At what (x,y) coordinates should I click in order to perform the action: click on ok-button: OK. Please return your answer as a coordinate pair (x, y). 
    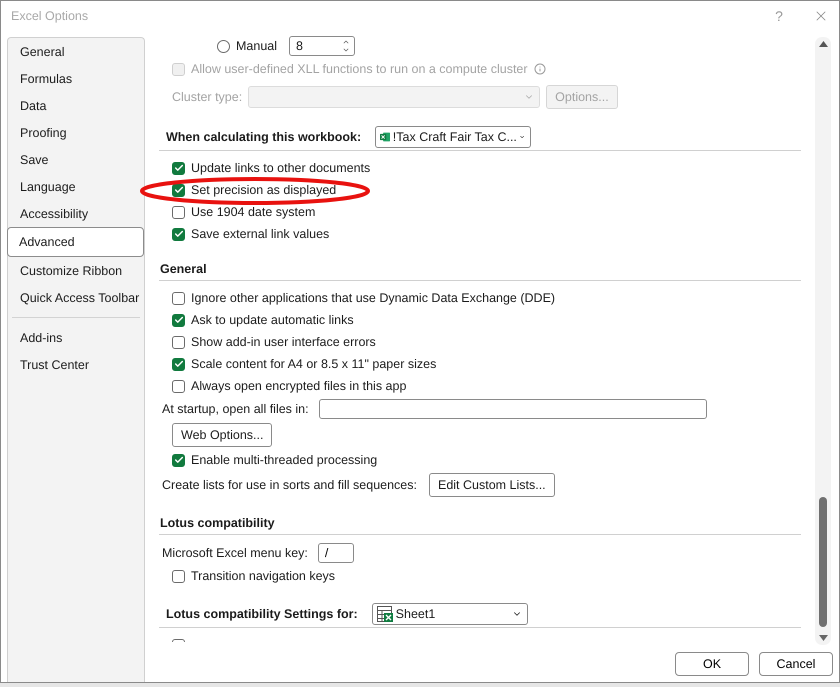
    Looking at the image, I should click on (712, 664).